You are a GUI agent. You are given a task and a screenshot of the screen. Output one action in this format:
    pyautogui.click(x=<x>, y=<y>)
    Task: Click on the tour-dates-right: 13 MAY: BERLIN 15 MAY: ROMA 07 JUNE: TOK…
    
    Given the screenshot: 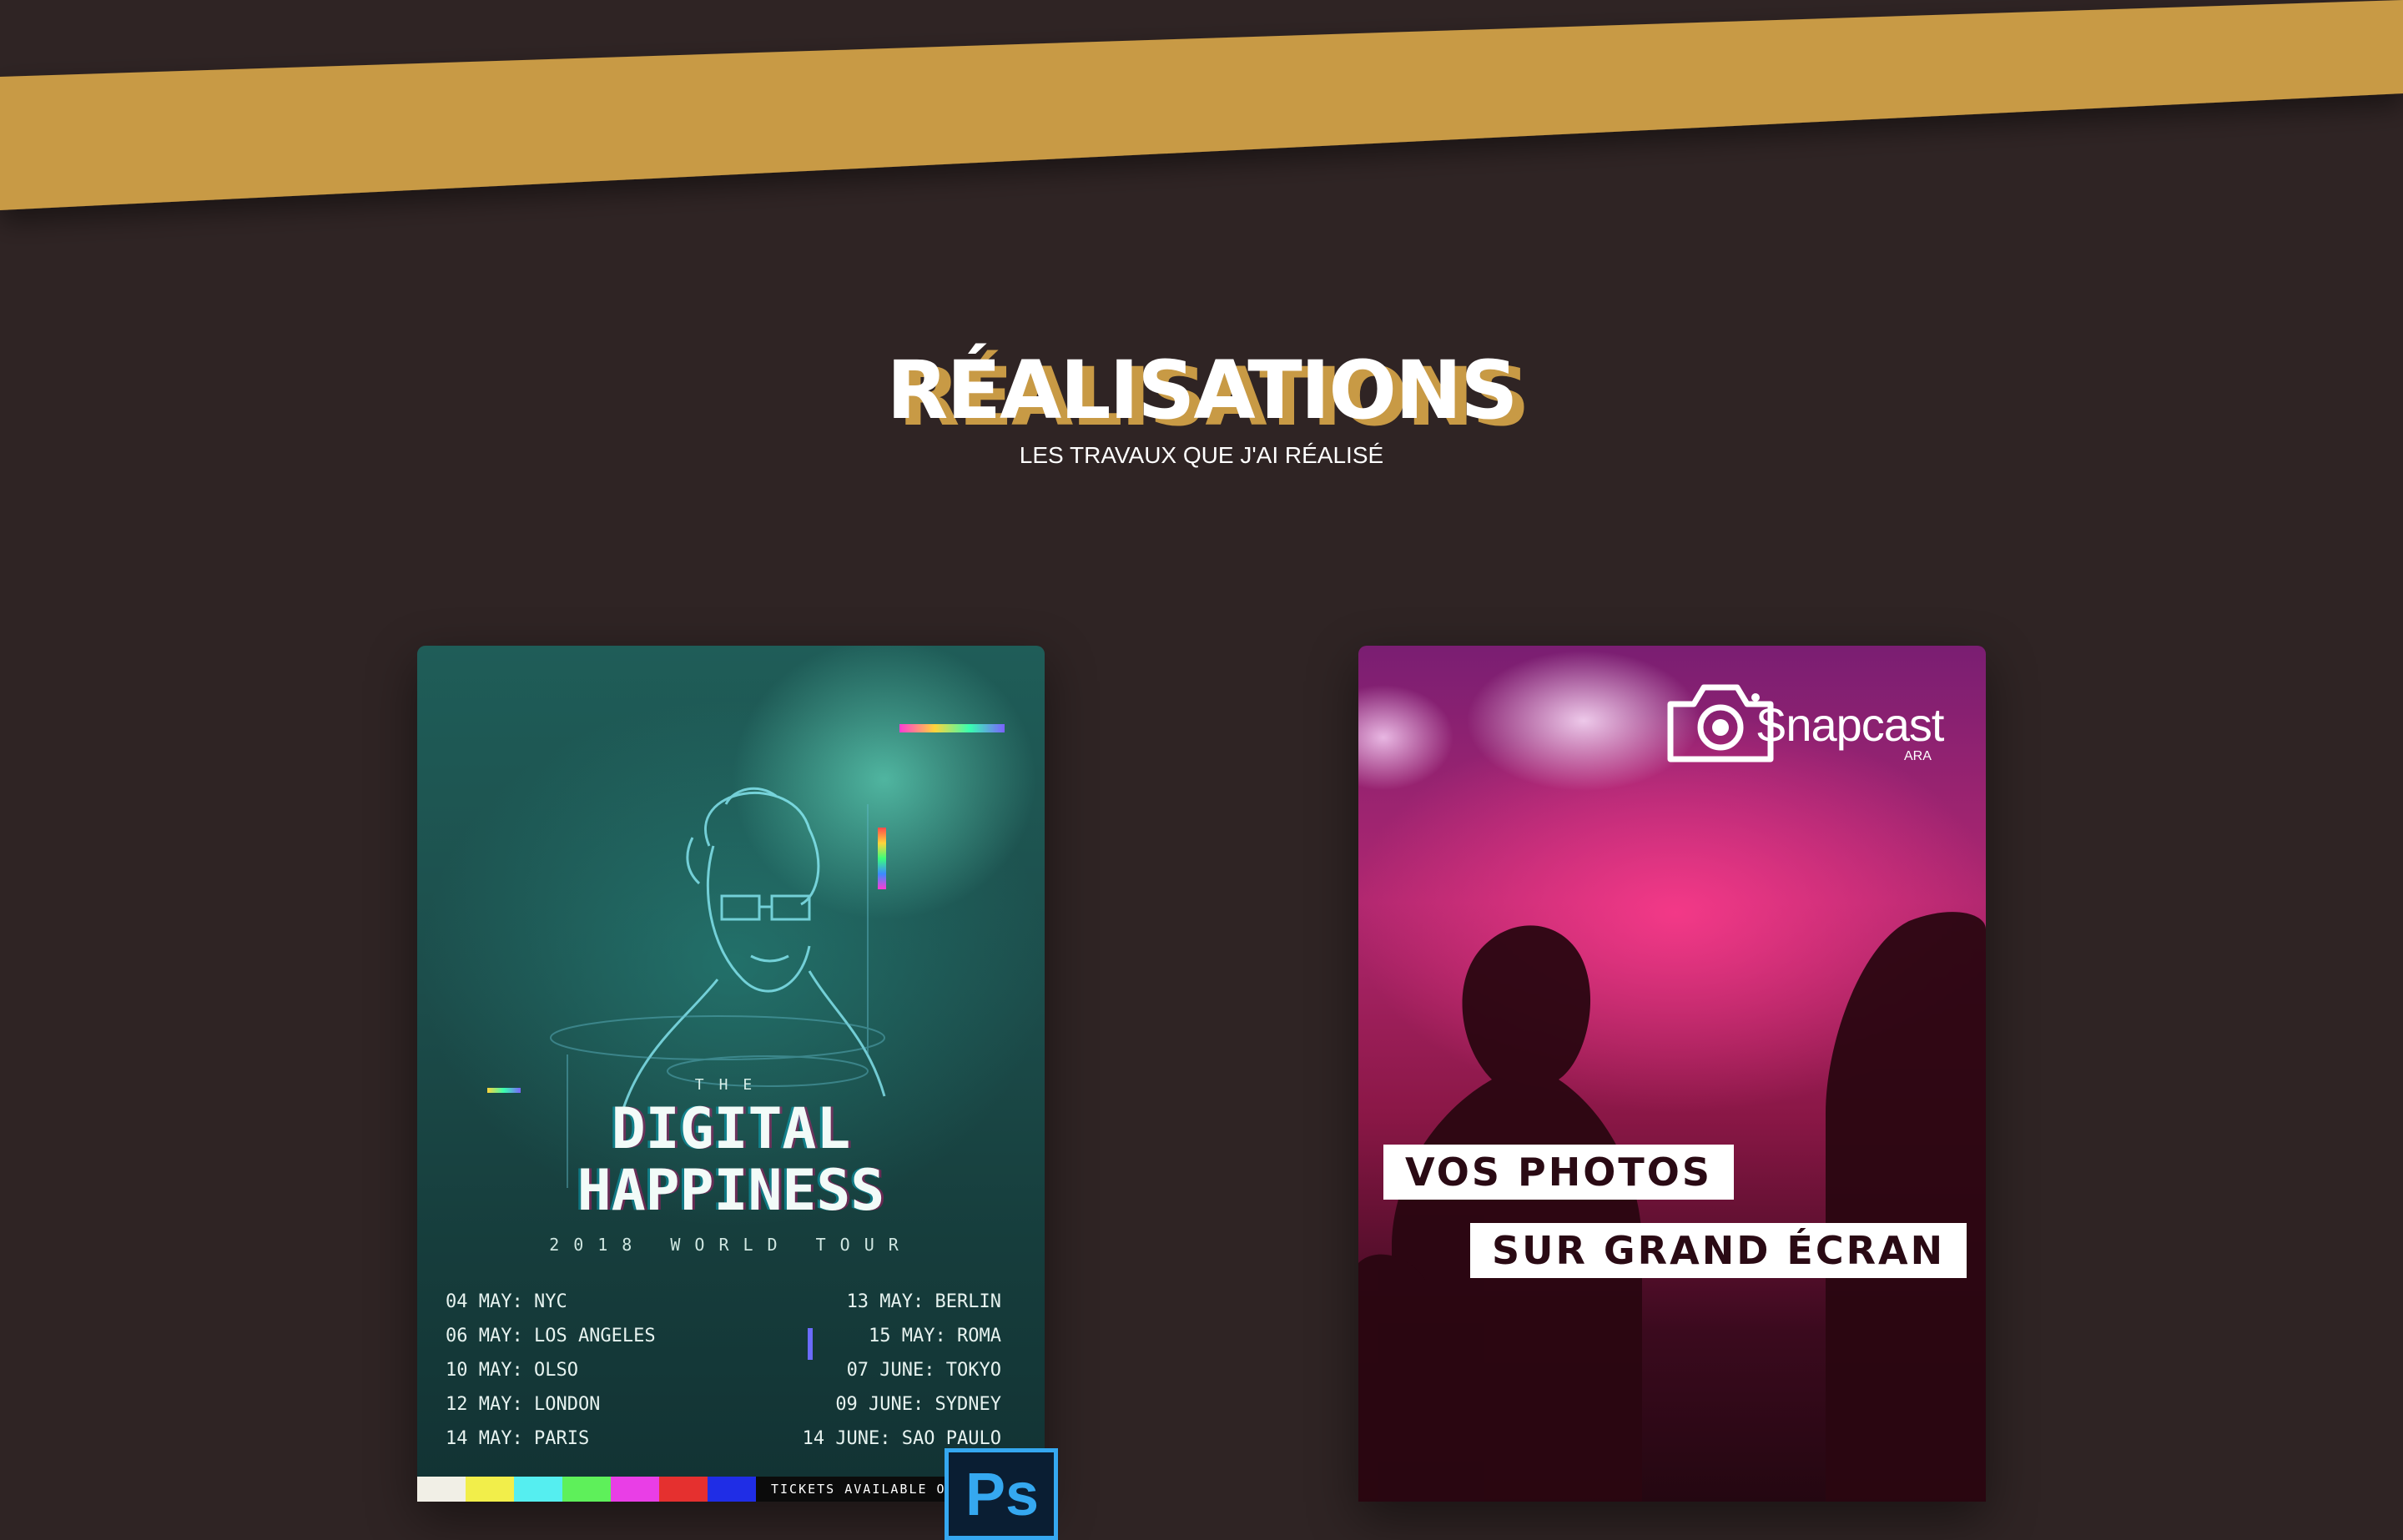 What is the action you would take?
    pyautogui.click(x=863, y=1370)
    